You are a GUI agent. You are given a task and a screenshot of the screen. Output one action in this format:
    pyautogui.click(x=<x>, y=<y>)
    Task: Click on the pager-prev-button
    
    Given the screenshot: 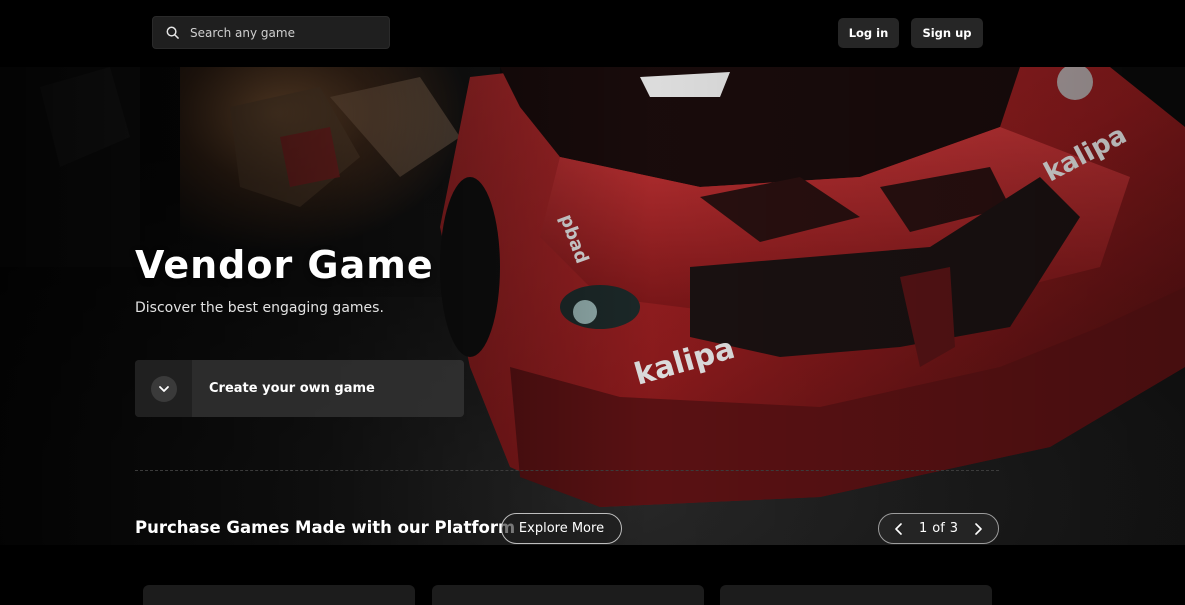 What is the action you would take?
    pyautogui.click(x=899, y=529)
    